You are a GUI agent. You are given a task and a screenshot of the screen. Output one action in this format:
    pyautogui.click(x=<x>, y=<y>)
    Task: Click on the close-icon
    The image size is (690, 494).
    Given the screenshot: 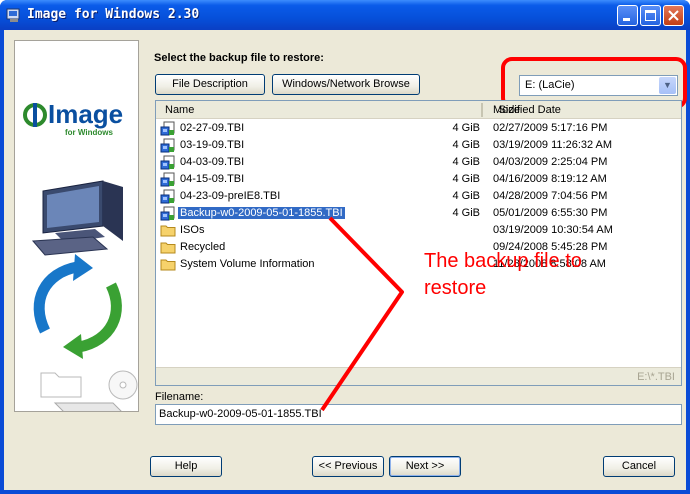 What is the action you would take?
    pyautogui.click(x=673, y=15)
    